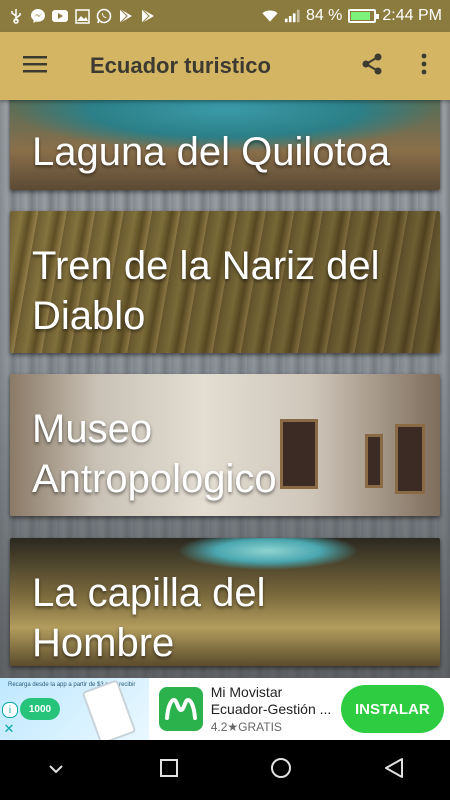 This screenshot has width=450, height=800. Describe the element at coordinates (149, 618) in the screenshot. I see `card-title: La capilla del Hombre` at that location.